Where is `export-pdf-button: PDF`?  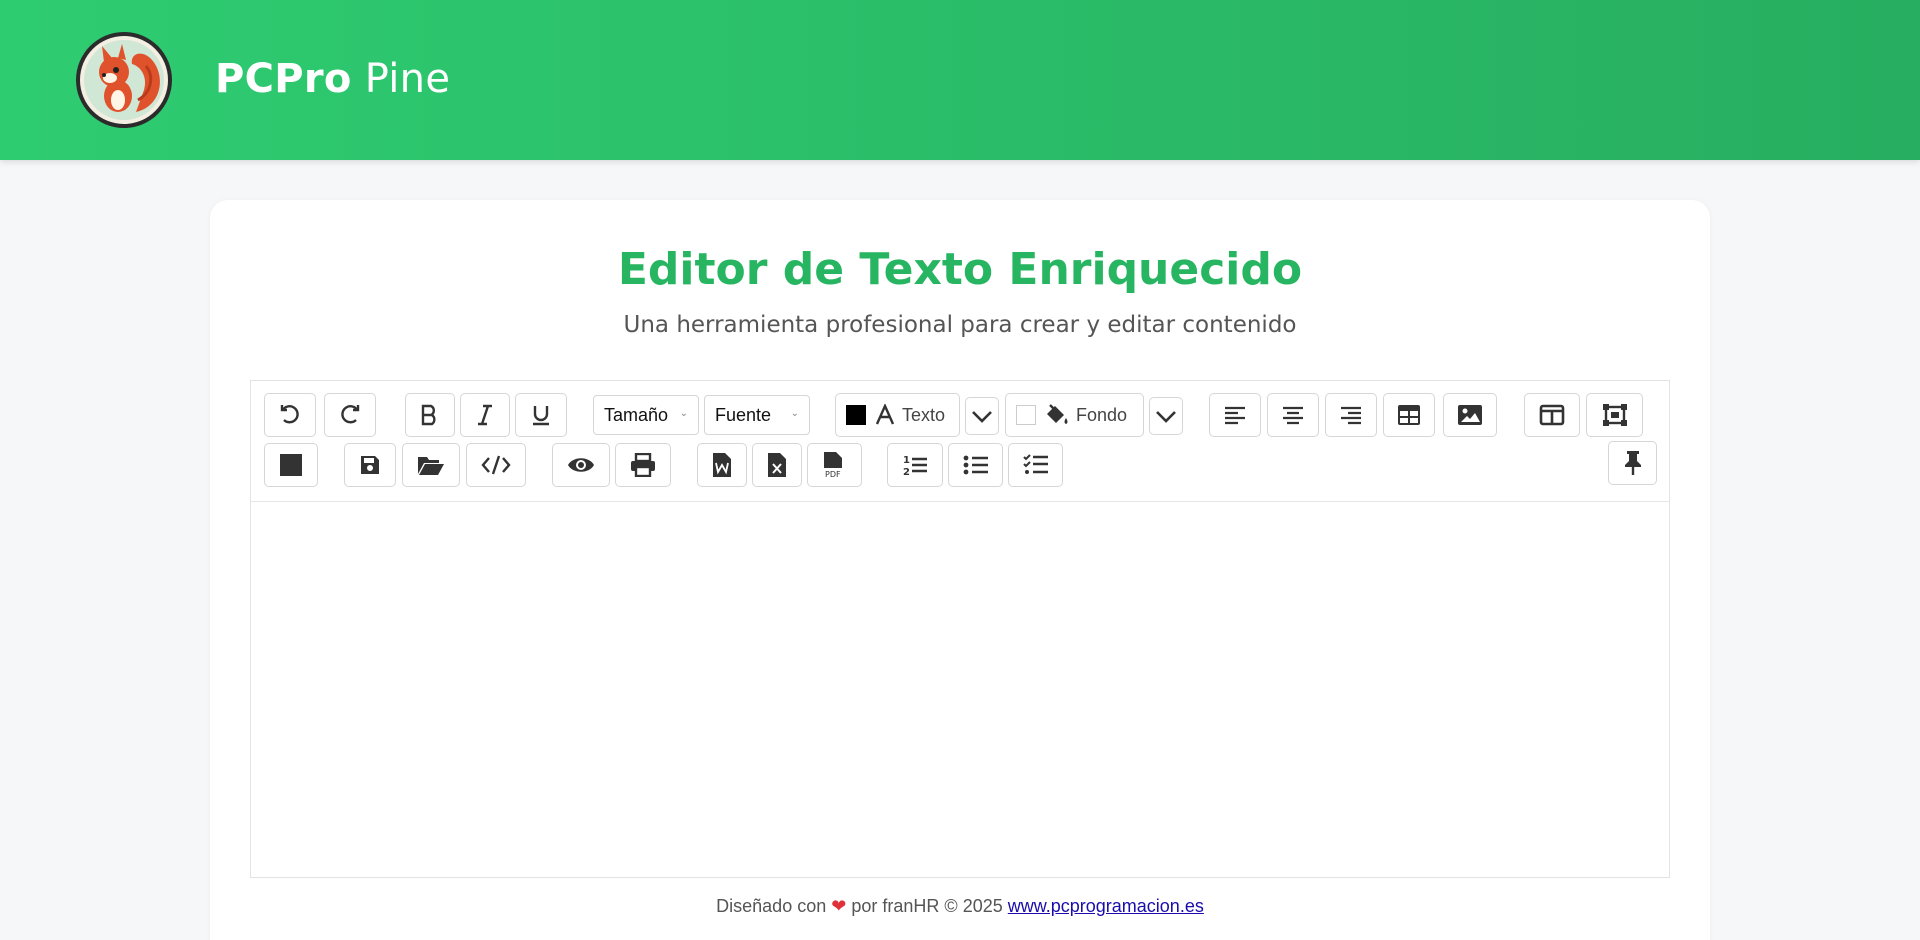
export-pdf-button: PDF is located at coordinates (834, 465).